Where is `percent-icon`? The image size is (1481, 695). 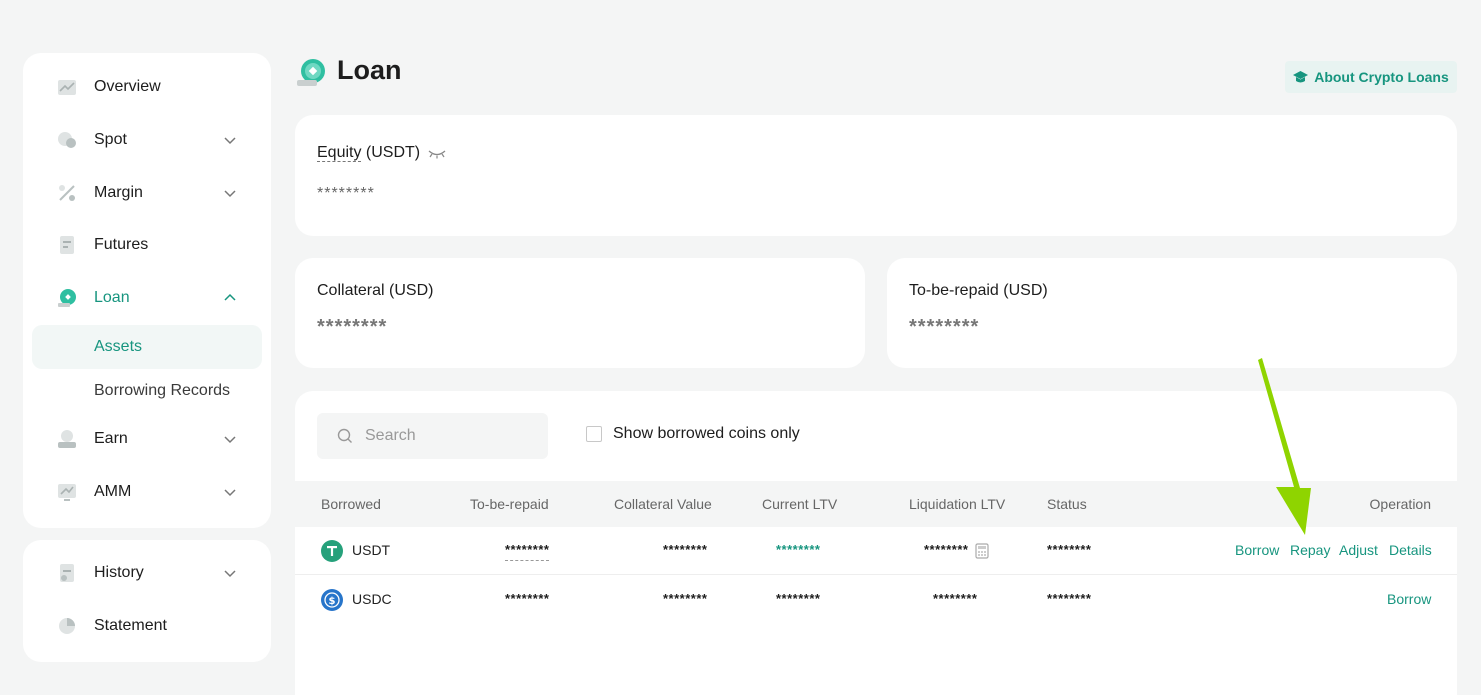
percent-icon is located at coordinates (67, 193).